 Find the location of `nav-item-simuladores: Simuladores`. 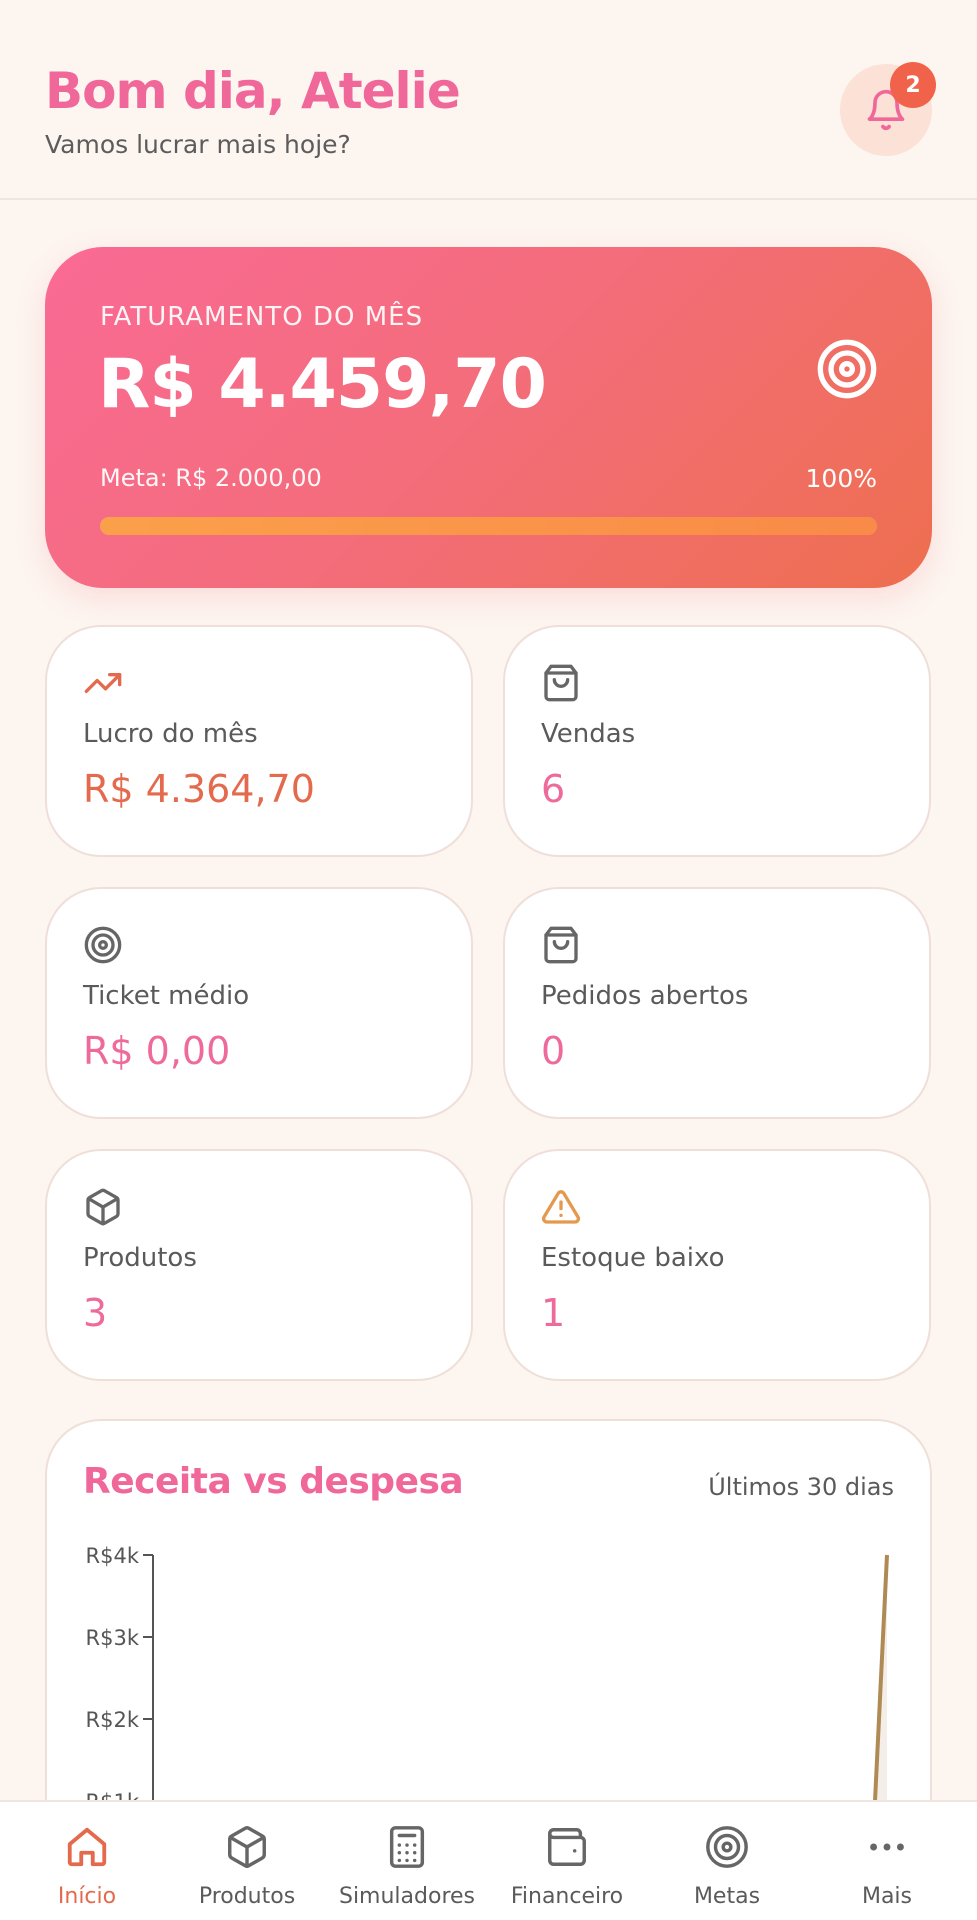

nav-item-simuladores: Simuladores is located at coordinates (407, 1861).